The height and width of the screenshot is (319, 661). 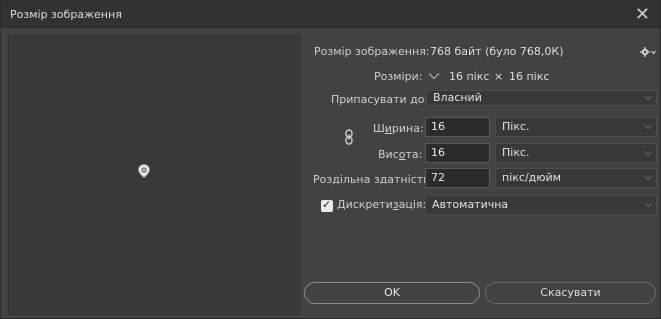 I want to click on gear-icon, so click(x=648, y=52).